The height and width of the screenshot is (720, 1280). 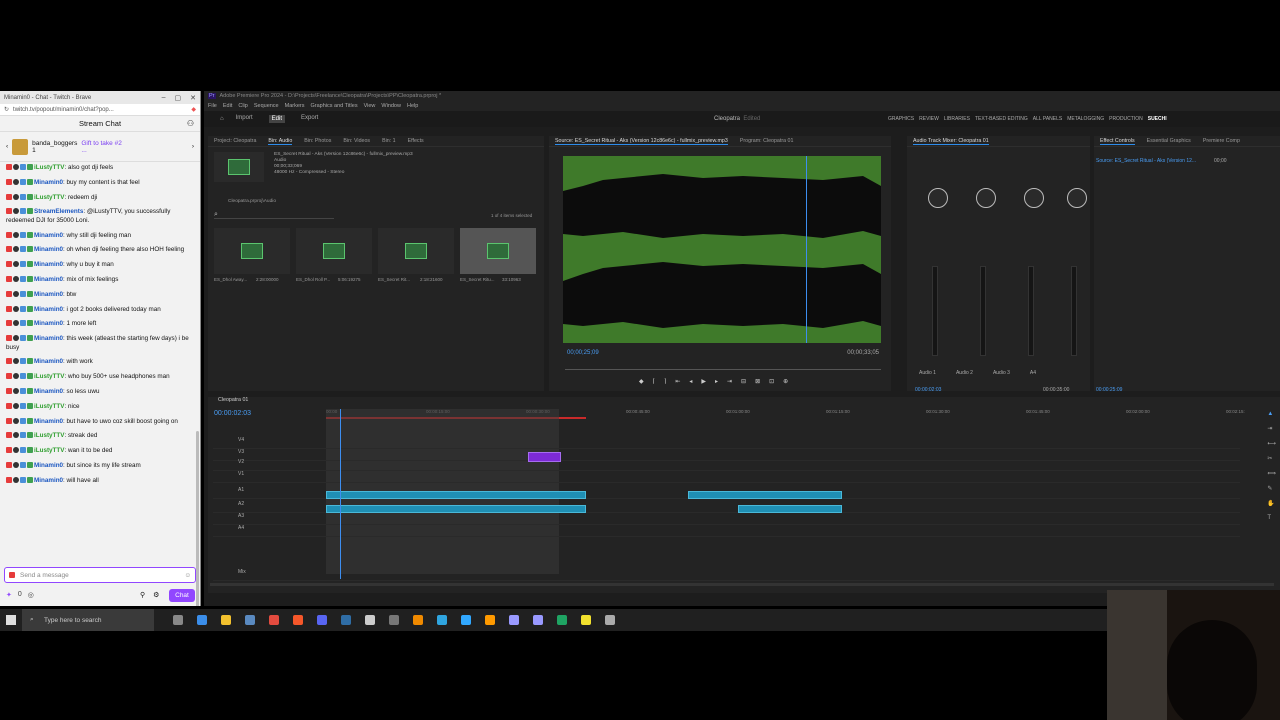 I want to click on settings-icon: ⚙, so click(x=156, y=595).